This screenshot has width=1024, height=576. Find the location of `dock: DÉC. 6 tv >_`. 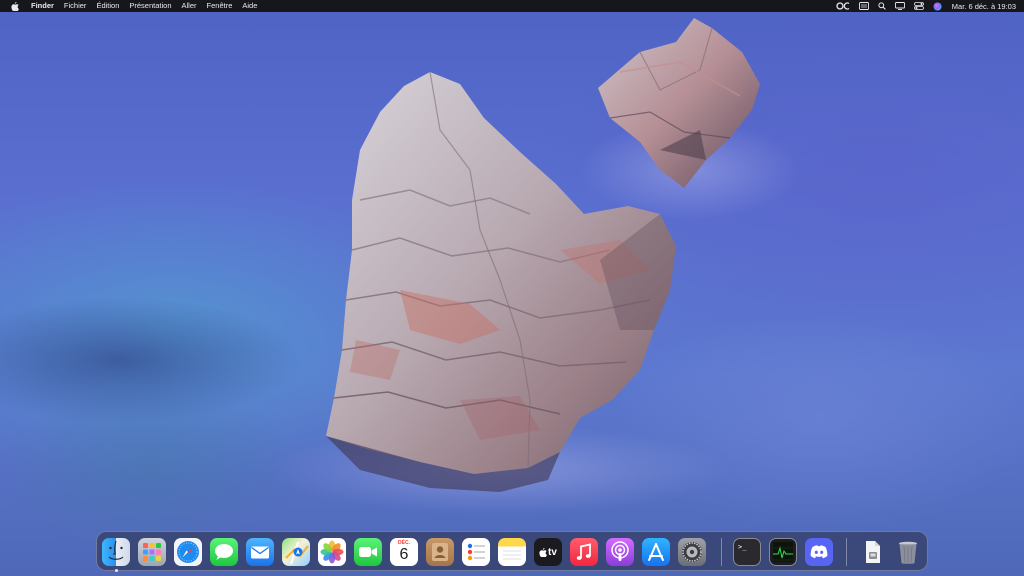

dock: DÉC. 6 tv >_ is located at coordinates (512, 551).